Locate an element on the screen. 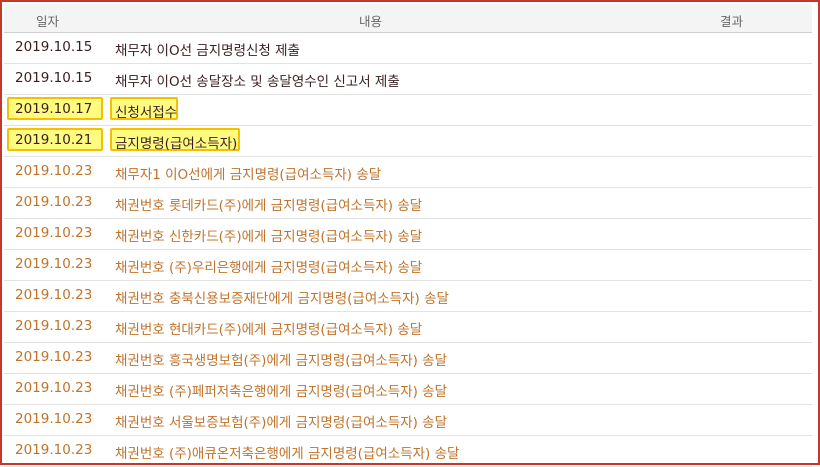  table-row: 2019.10.23 채권번호 신한카드(주)에게 금지명령(급여소득자) 송달 is located at coordinates (408, 234).